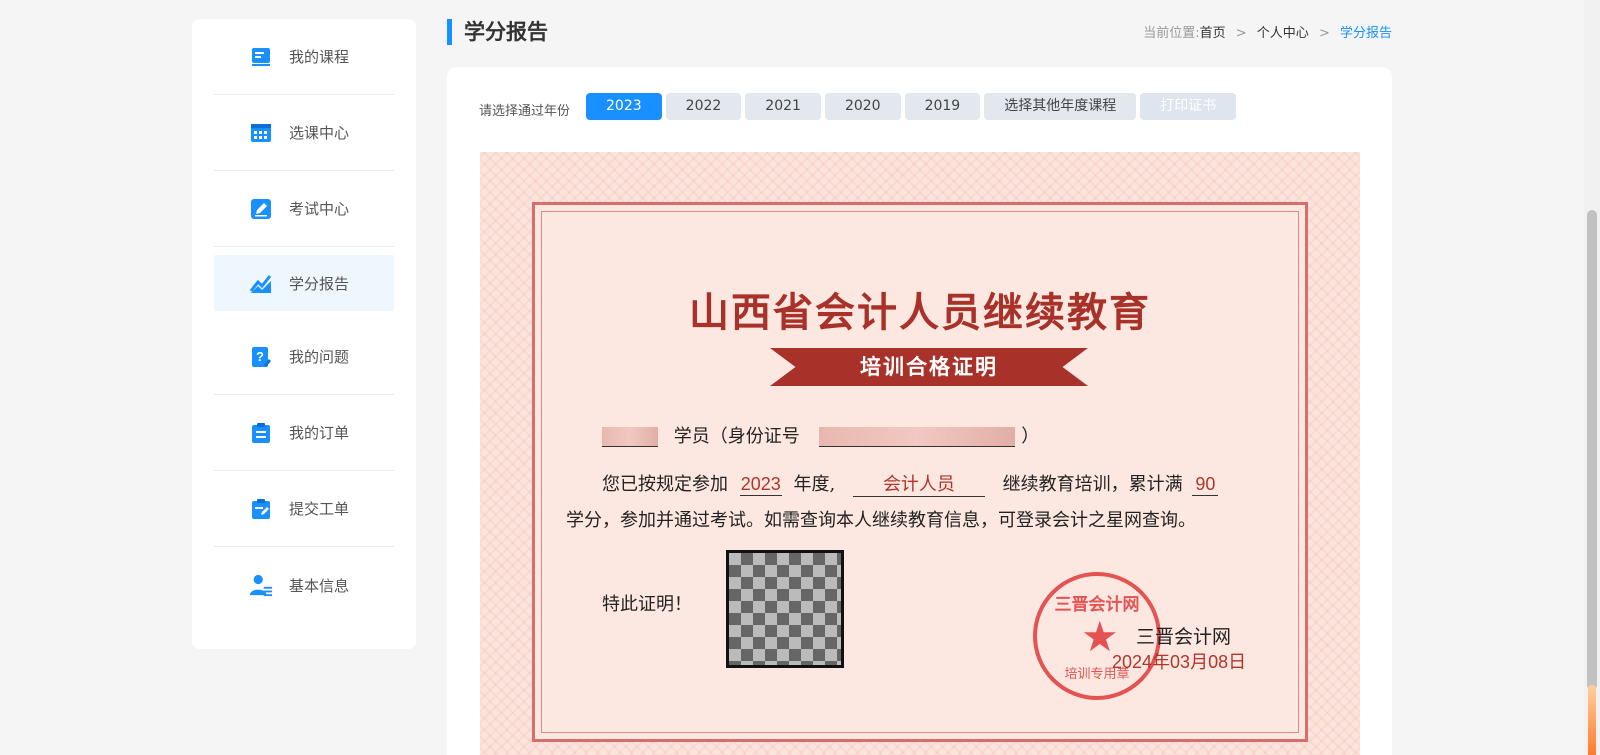 The width and height of the screenshot is (1600, 755). I want to click on year-button-2023: 2023, so click(624, 106).